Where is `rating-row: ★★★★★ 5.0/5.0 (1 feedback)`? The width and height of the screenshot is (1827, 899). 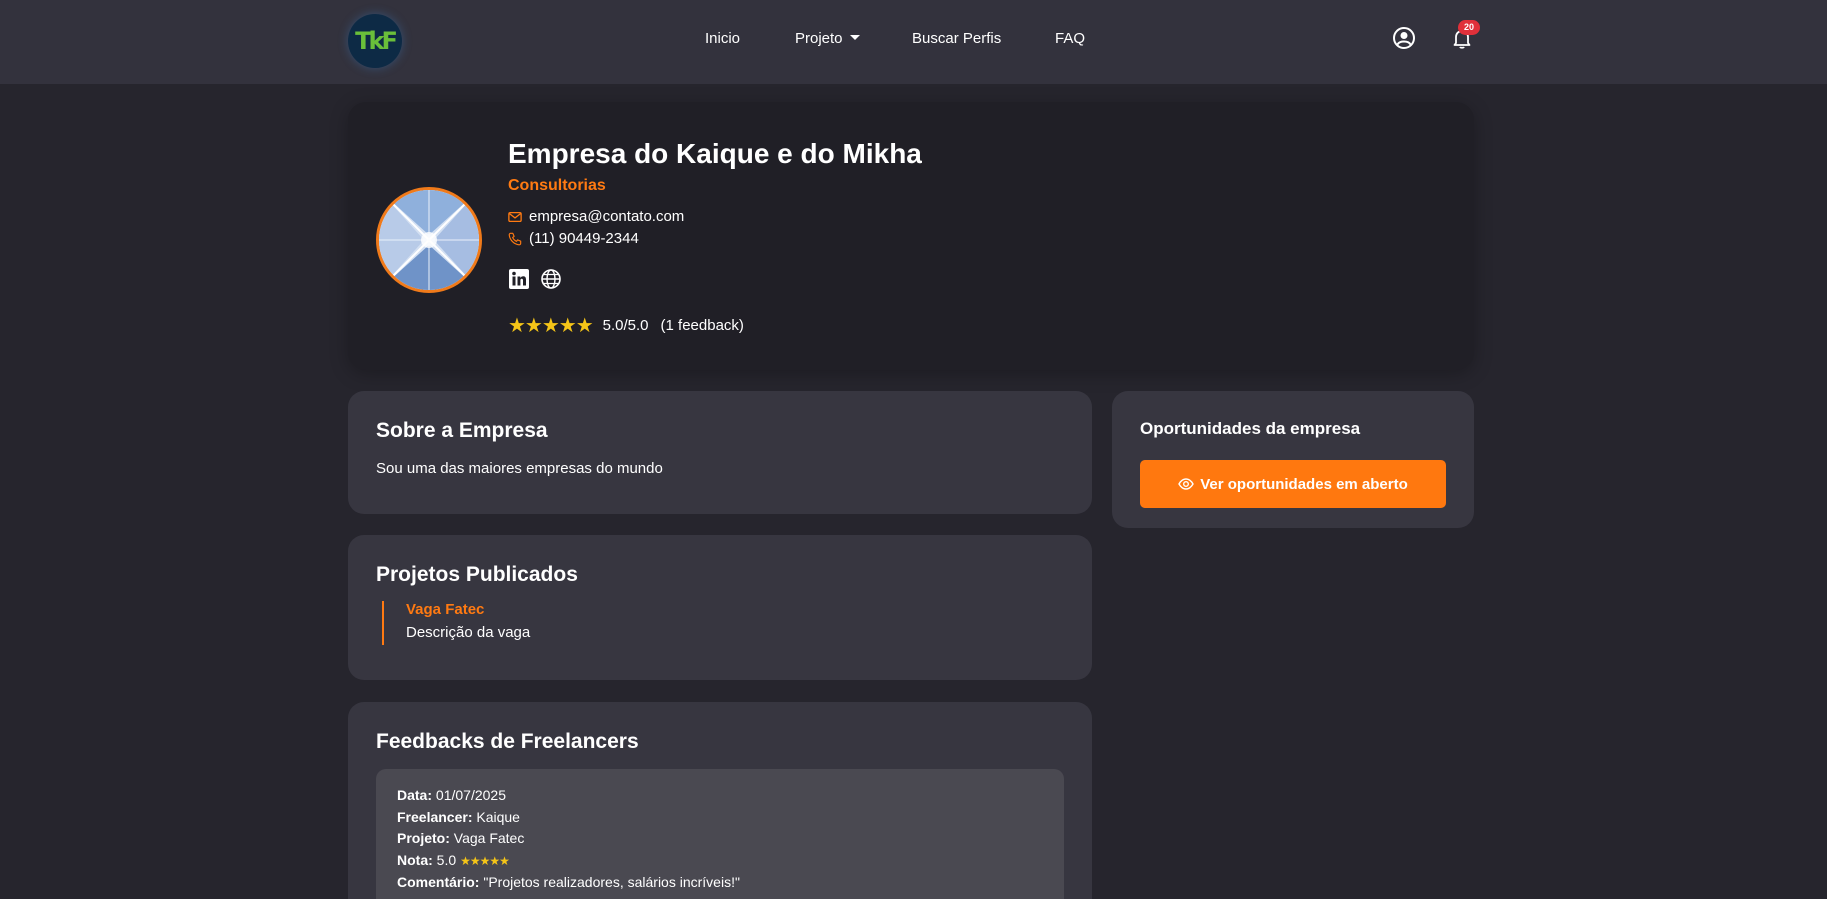 rating-row: ★★★★★ 5.0/5.0 (1 feedback) is located at coordinates (626, 325).